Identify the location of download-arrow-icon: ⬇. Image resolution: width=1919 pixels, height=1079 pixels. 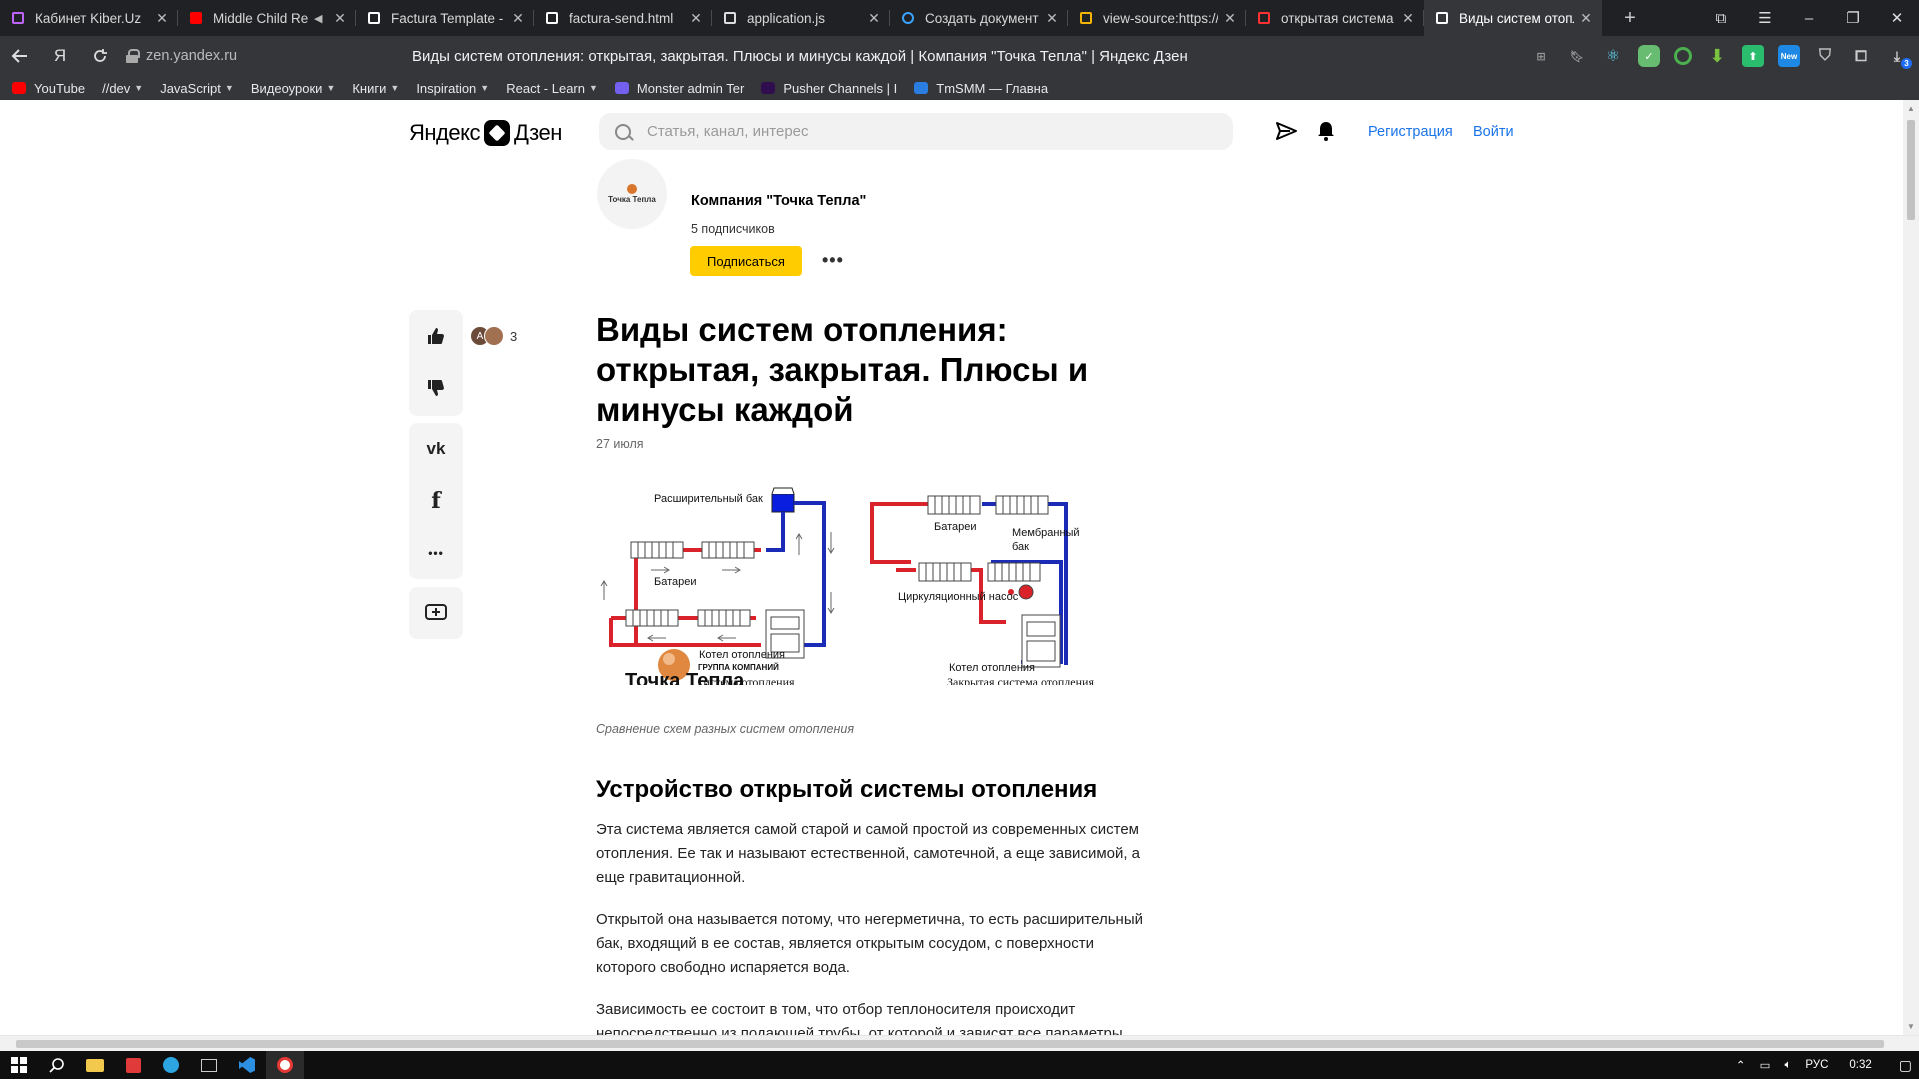
(1717, 56).